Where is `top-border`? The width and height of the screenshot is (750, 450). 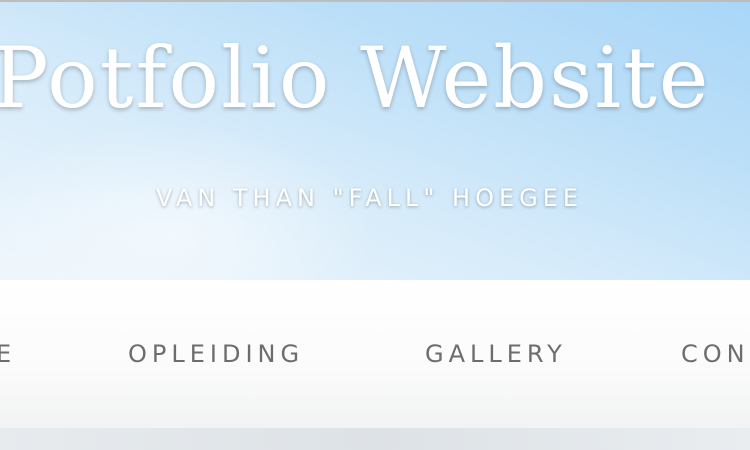
top-border is located at coordinates (375, 1).